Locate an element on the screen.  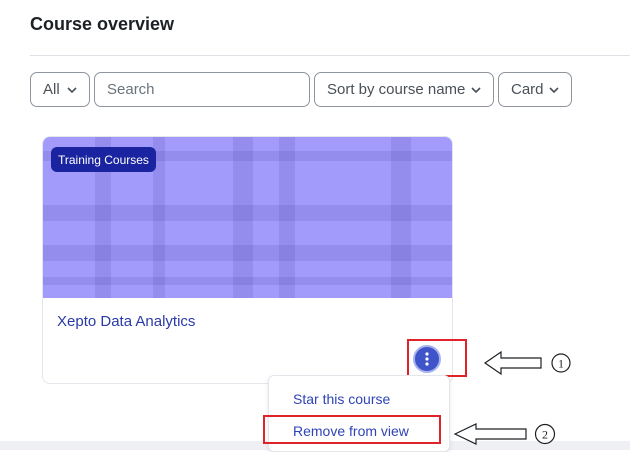
course-name-link: Xepto Data Analytics is located at coordinates (126, 321).